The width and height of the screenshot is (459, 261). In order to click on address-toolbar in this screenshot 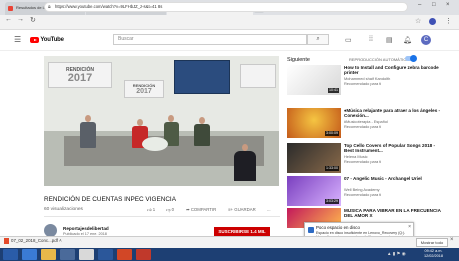, I will do `click(229, 22)`.